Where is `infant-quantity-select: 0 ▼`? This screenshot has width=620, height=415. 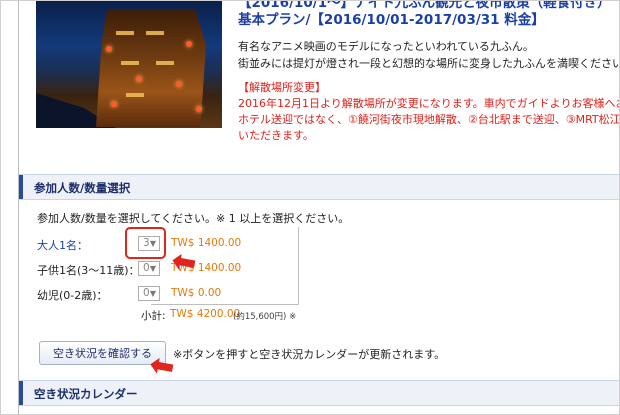
infant-quantity-select: 0 ▼ is located at coordinates (149, 293).